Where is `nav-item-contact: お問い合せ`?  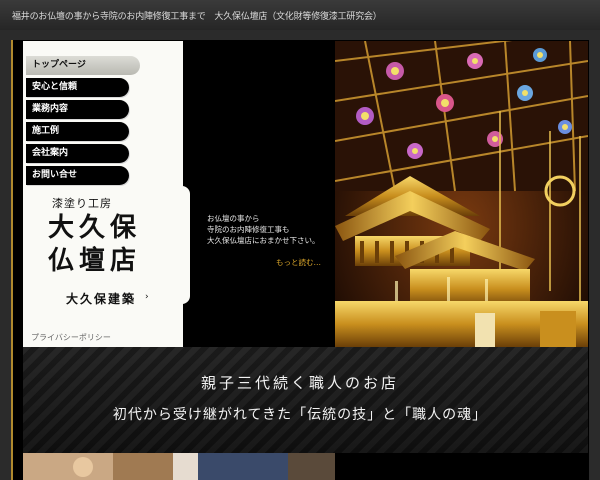
nav-item-contact: お問い合せ is located at coordinates (77, 175).